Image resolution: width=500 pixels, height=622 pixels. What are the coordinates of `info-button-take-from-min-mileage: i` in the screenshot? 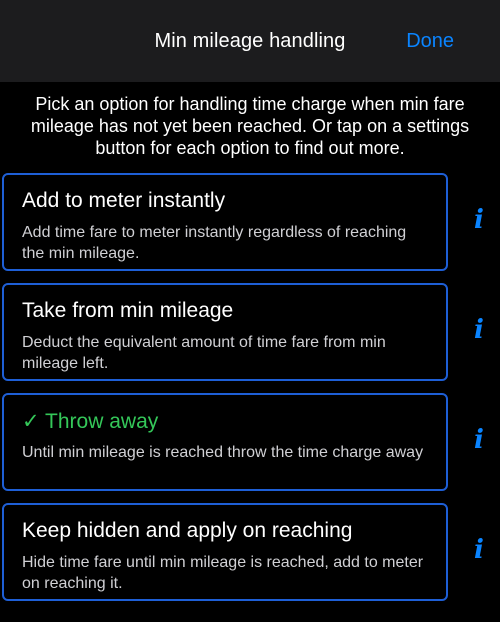 It's located at (479, 330).